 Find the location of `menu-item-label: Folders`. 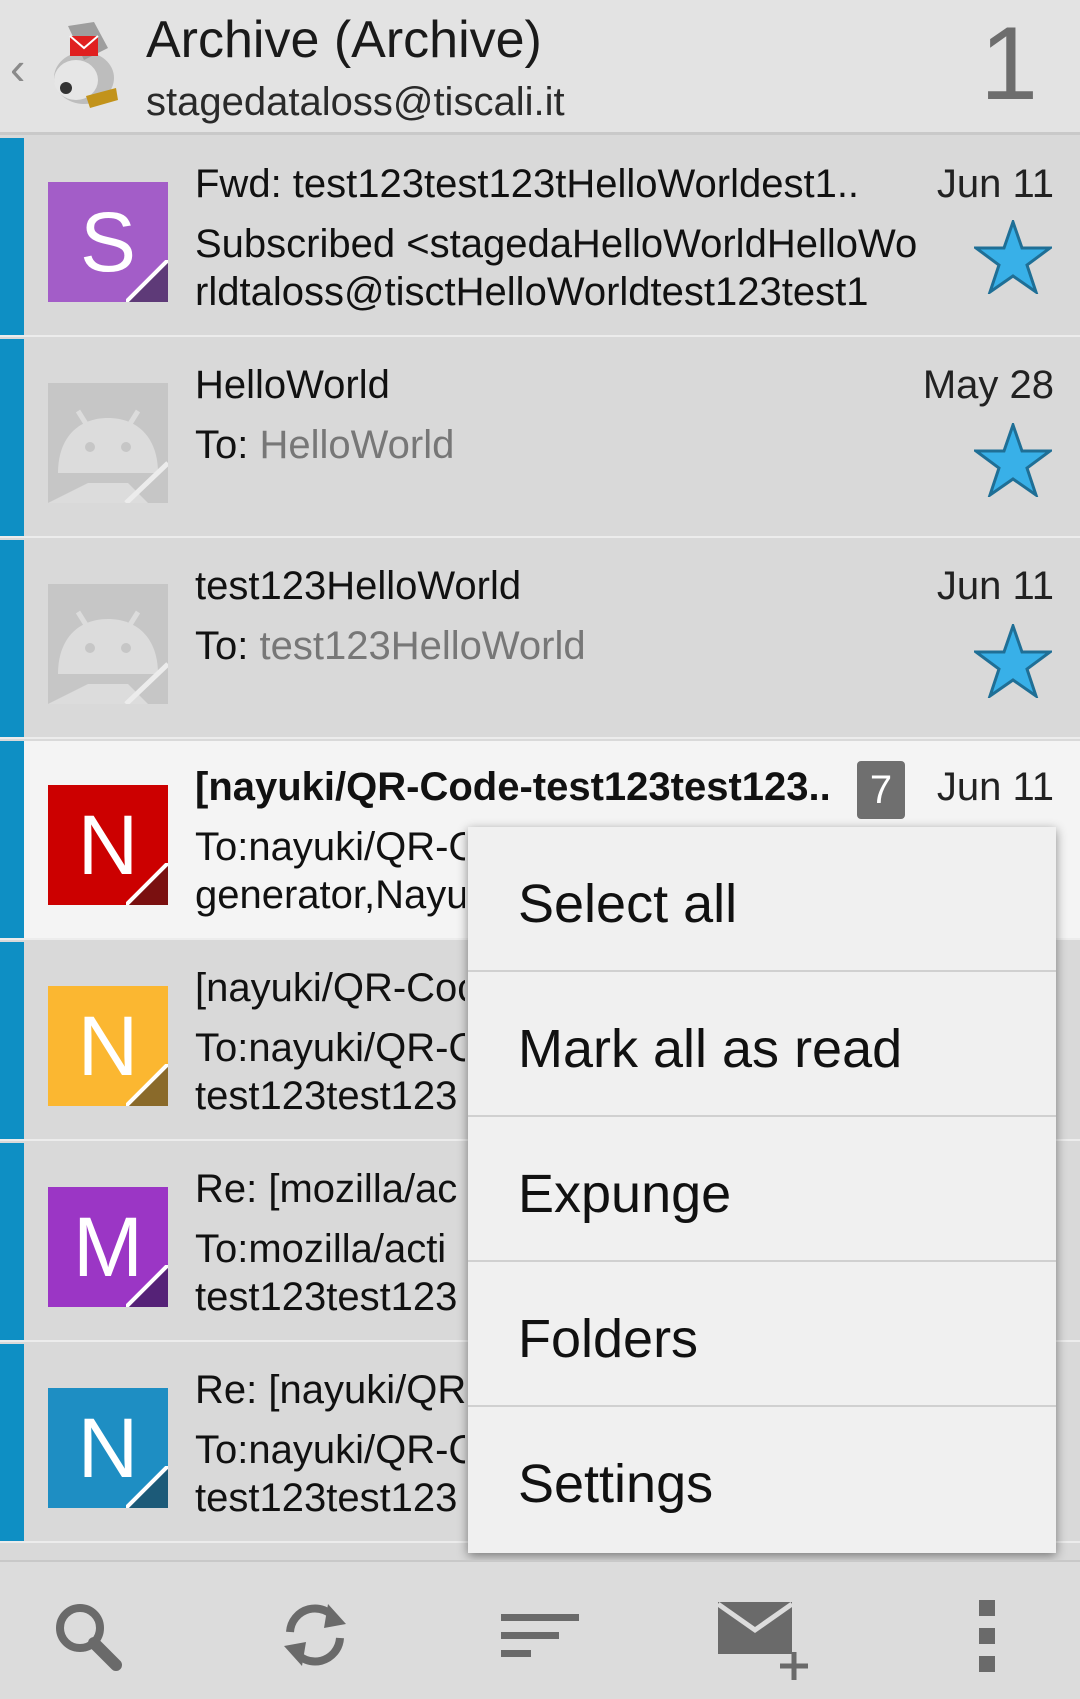

menu-item-label: Folders is located at coordinates (608, 1339).